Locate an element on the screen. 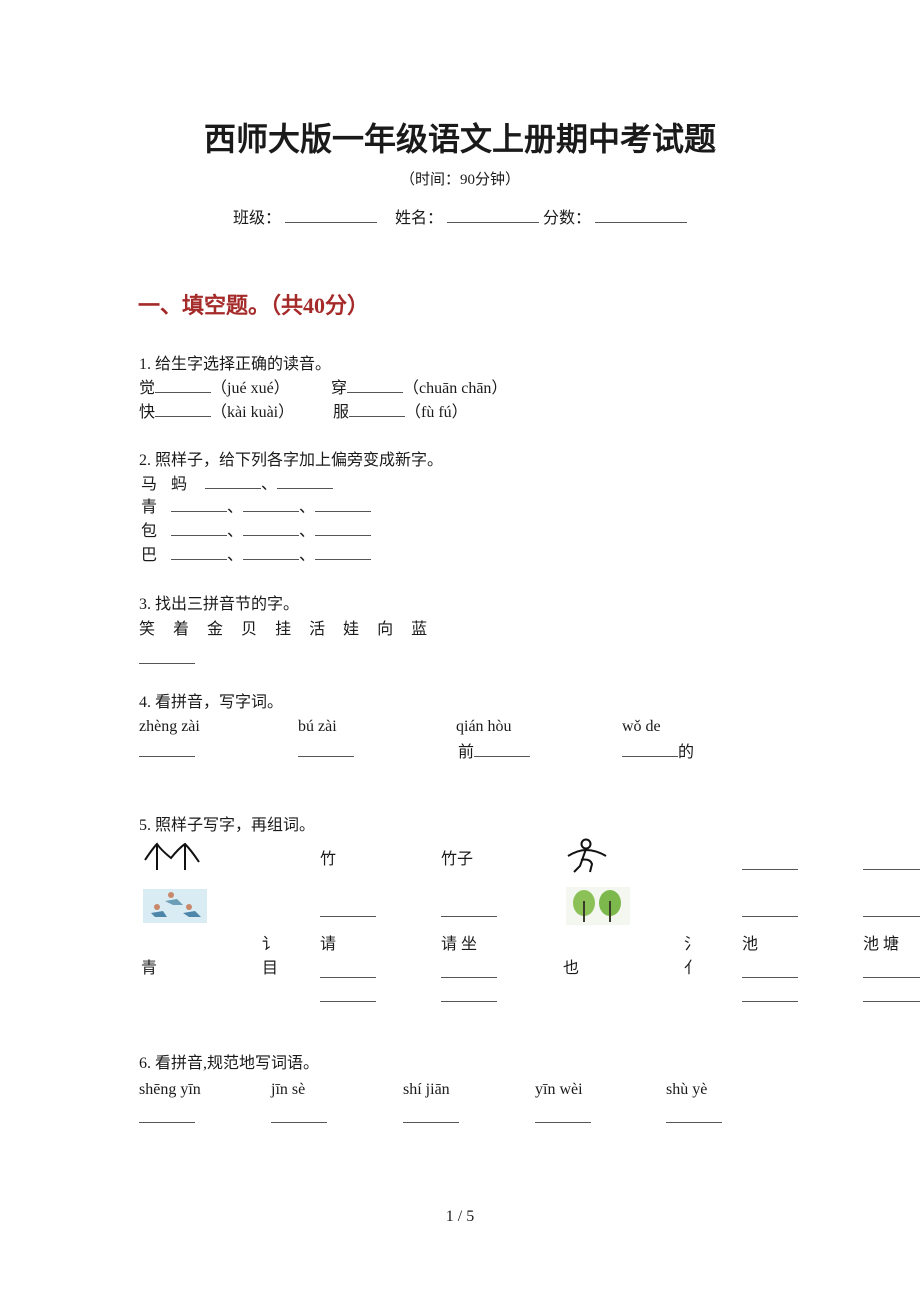  q5-radical-water: 氵 is located at coordinates (692, 944).